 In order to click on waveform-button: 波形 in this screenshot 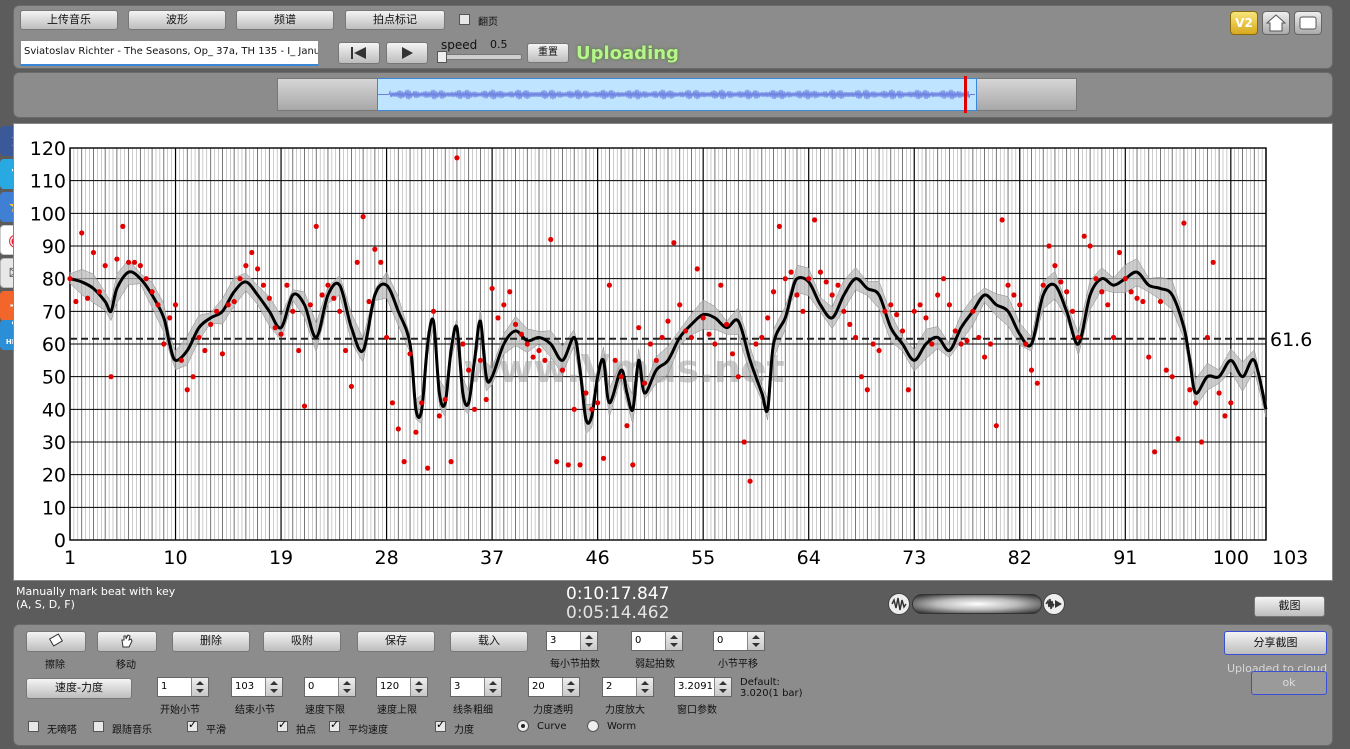, I will do `click(177, 20)`.